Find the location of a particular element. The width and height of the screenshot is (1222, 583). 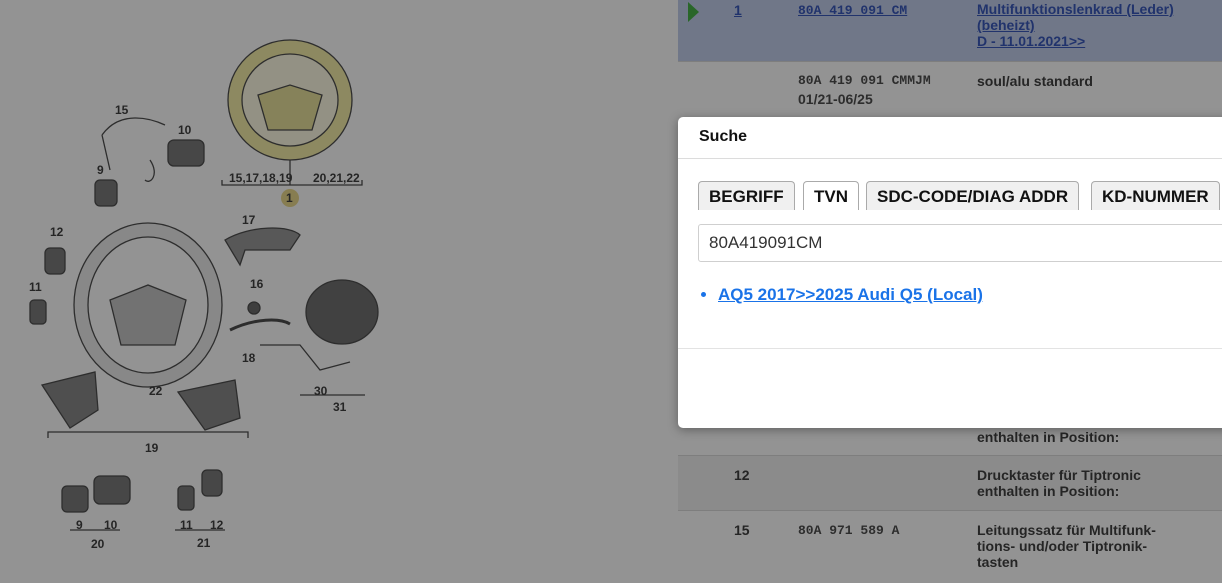

result-list: AQ5 2017>>2025 Audi Q5 (Local) is located at coordinates (850, 295).